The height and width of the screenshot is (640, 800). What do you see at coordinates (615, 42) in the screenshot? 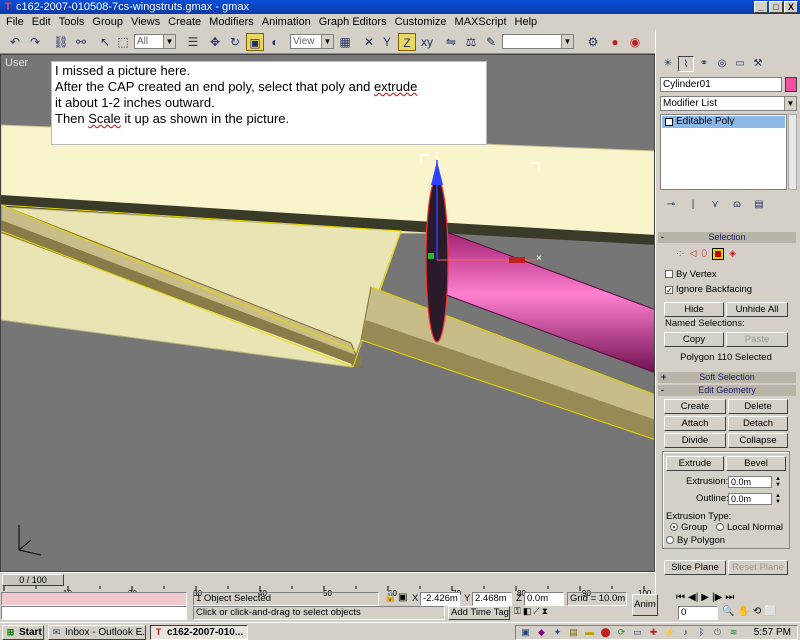
I see `render-icon: ●` at bounding box center [615, 42].